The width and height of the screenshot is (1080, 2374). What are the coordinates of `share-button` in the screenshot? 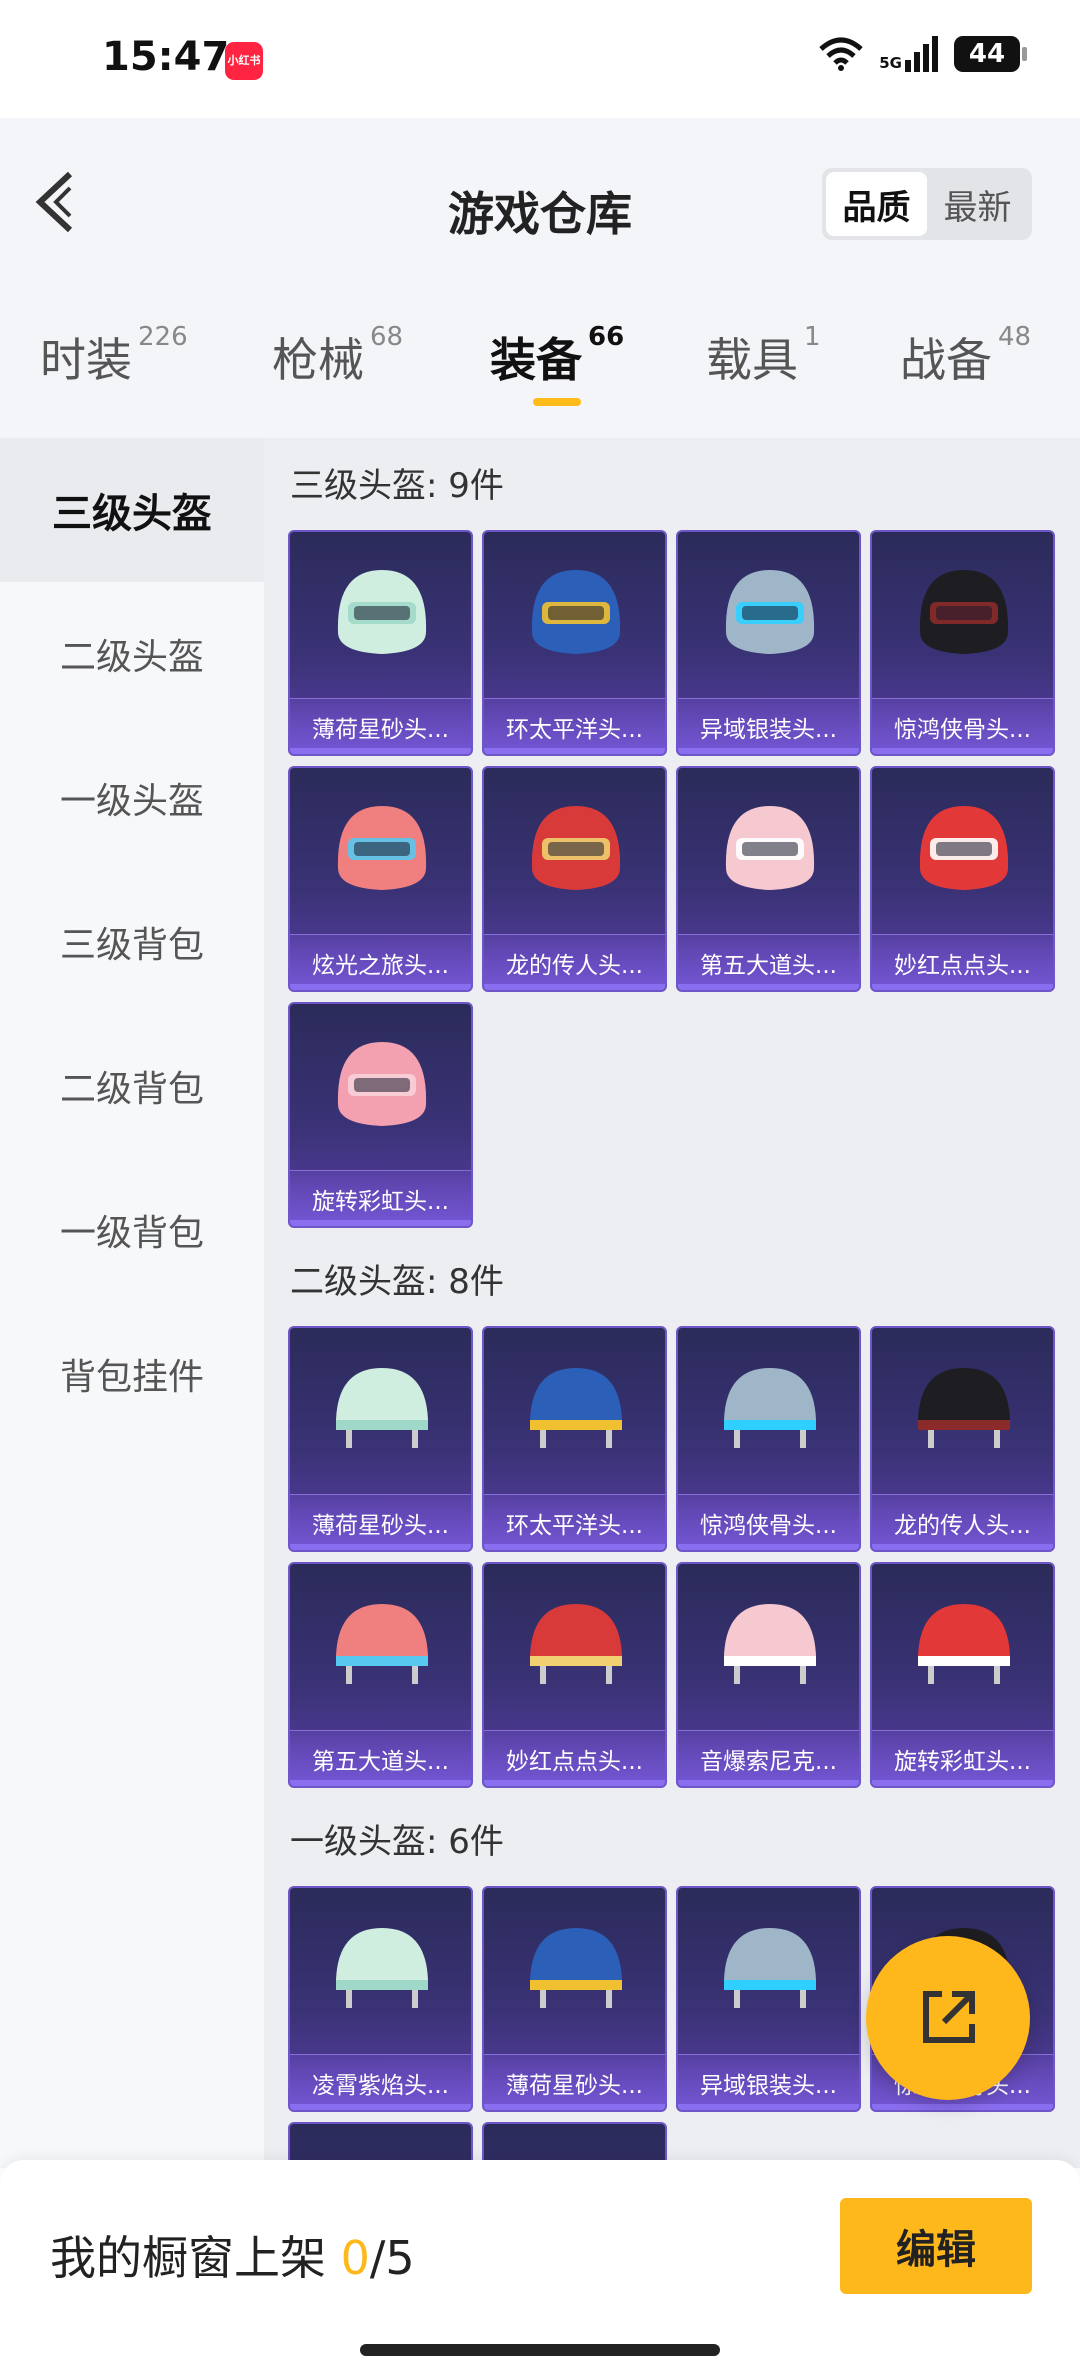 It's located at (948, 2018).